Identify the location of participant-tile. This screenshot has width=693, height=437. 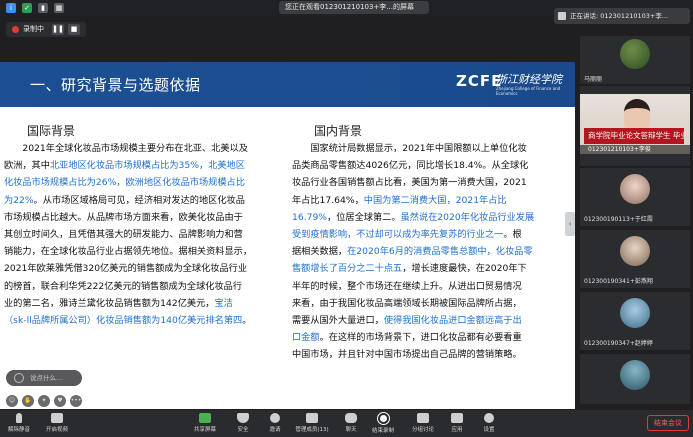
(635, 379).